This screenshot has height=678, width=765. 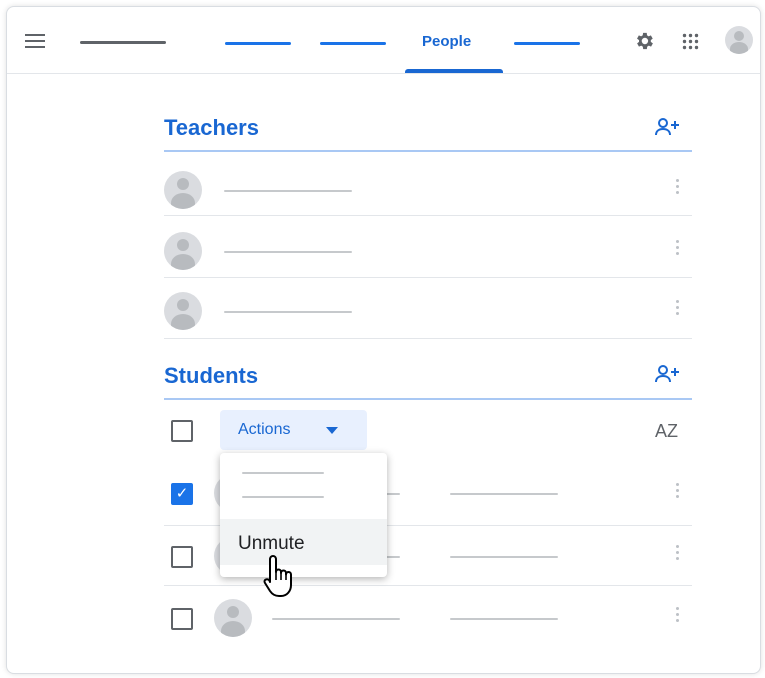 What do you see at coordinates (332, 430) in the screenshot?
I see `caret-down-icon` at bounding box center [332, 430].